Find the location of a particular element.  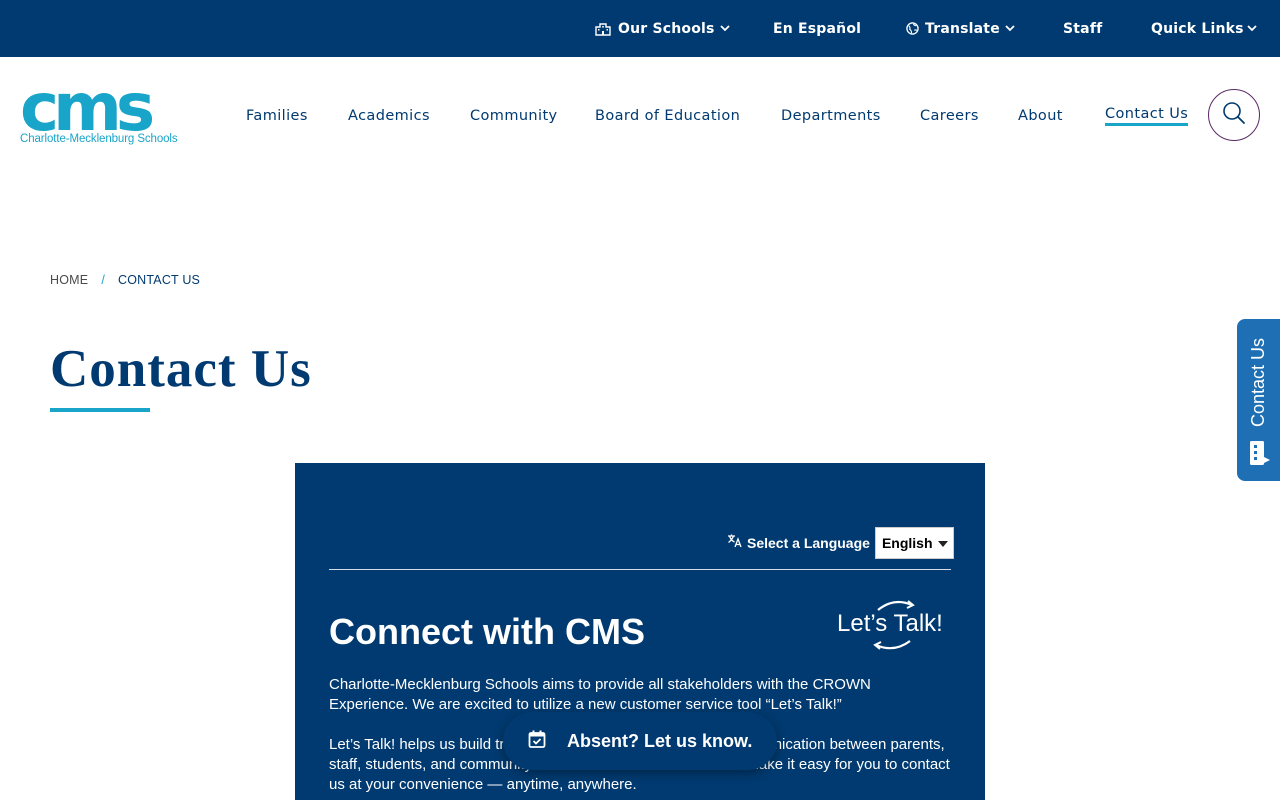

staff-label: Staff is located at coordinates (1083, 28).